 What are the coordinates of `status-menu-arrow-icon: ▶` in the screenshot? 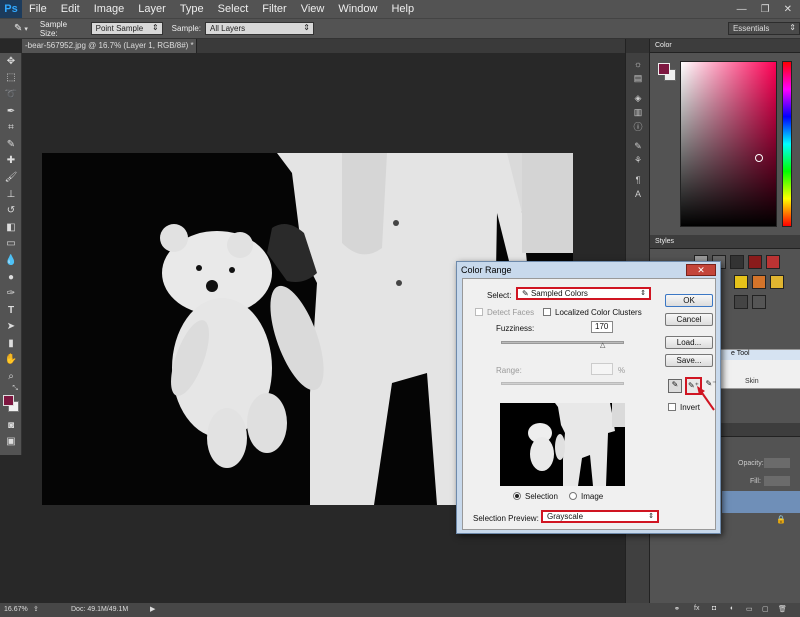 It's located at (152, 609).